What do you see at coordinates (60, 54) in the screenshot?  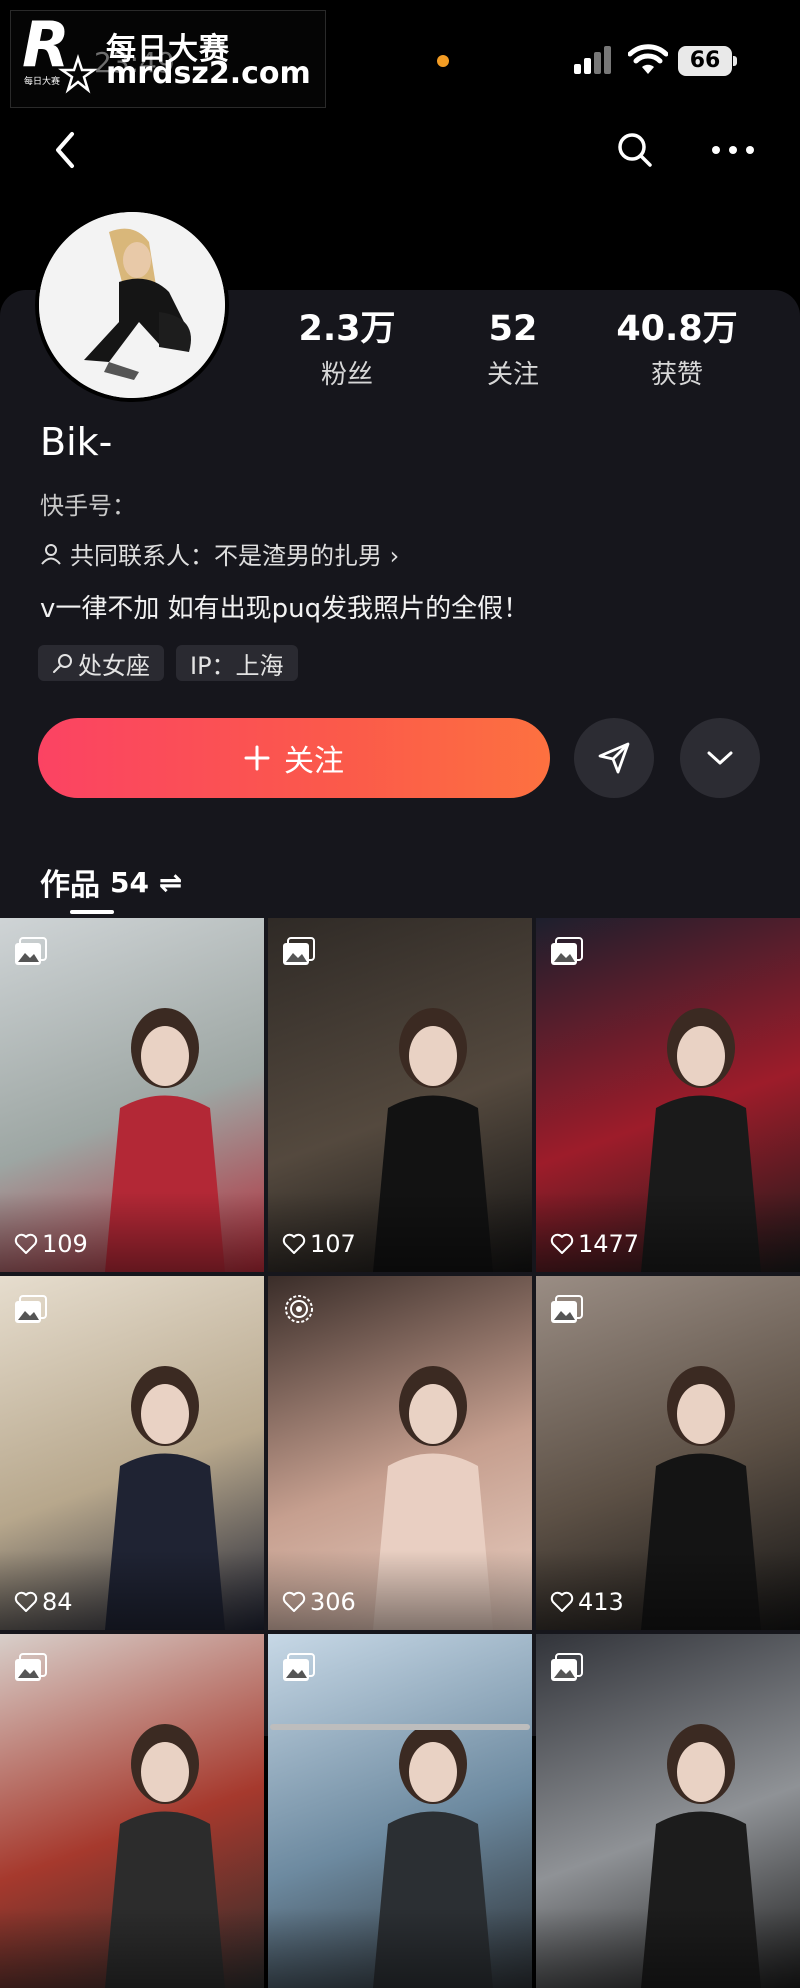 I see `watermark-logo: R 每日大赛` at bounding box center [60, 54].